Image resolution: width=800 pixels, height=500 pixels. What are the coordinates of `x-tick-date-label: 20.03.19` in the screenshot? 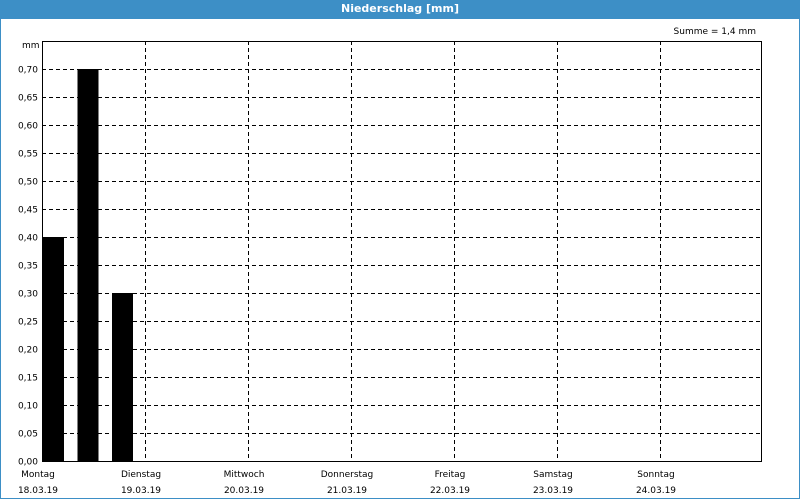 It's located at (244, 491).